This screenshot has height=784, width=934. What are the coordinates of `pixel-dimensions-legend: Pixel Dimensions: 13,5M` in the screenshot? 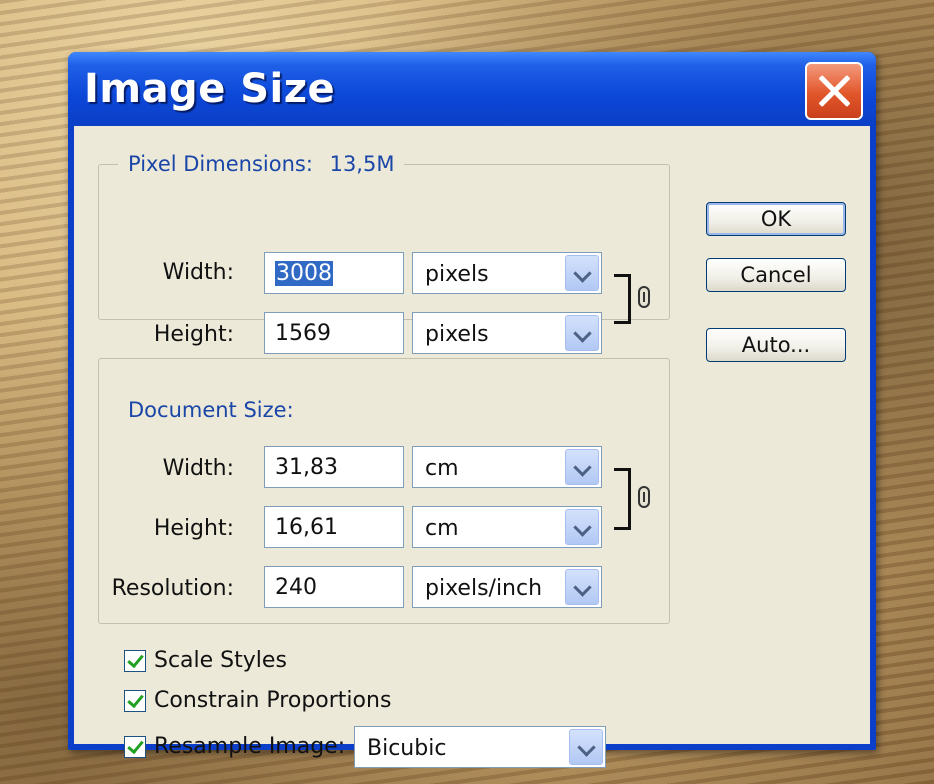 It's located at (261, 164).